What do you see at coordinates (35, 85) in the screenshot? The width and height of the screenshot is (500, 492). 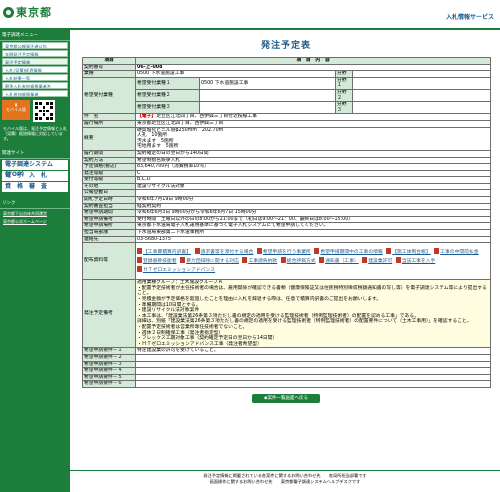 I see `sidebar-item-qualified-names: 競争入札参加資格業者名` at bounding box center [35, 85].